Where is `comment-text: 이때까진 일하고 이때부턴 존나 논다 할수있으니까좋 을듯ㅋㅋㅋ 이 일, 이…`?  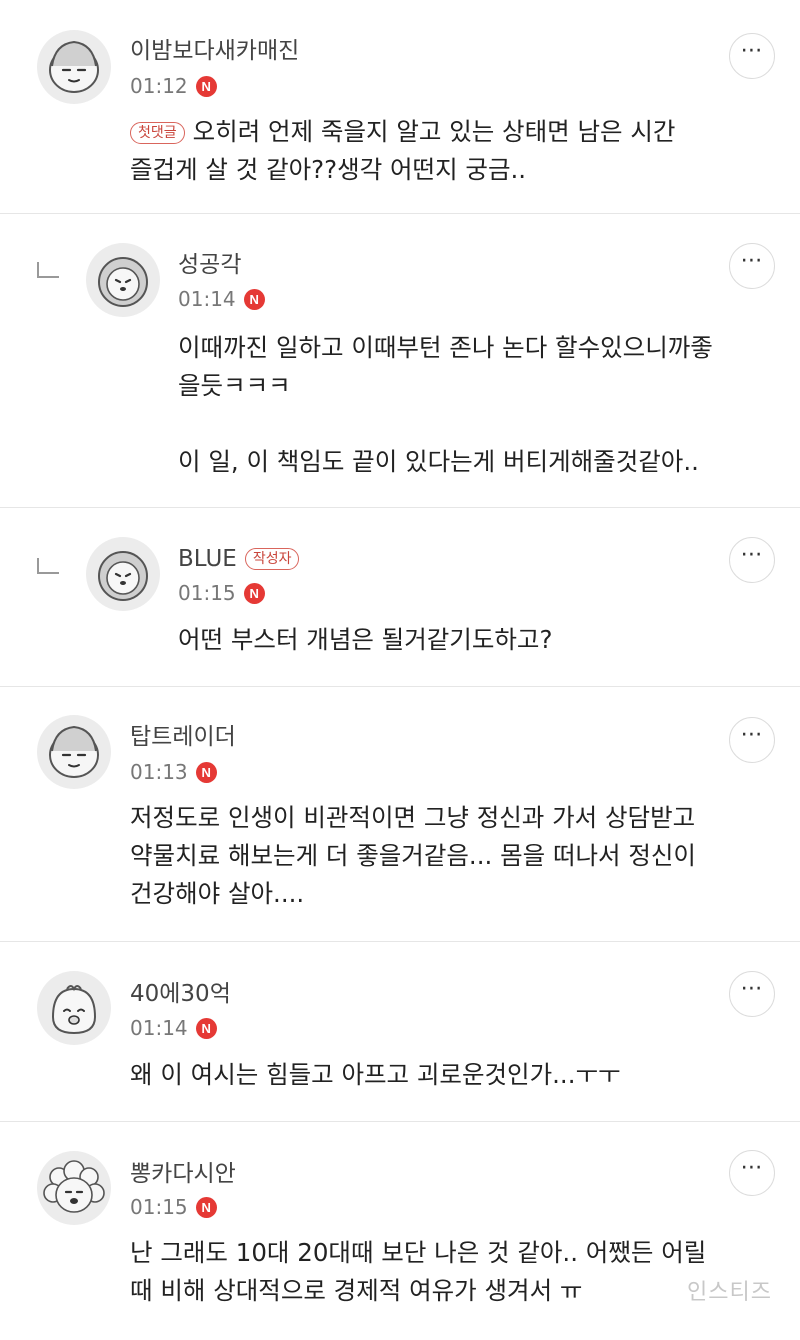
comment-text: 이때까진 일하고 이때부턴 존나 논다 할수있으니까좋 을듯ㅋㅋㅋ 이 일, 이… is located at coordinates (445, 405).